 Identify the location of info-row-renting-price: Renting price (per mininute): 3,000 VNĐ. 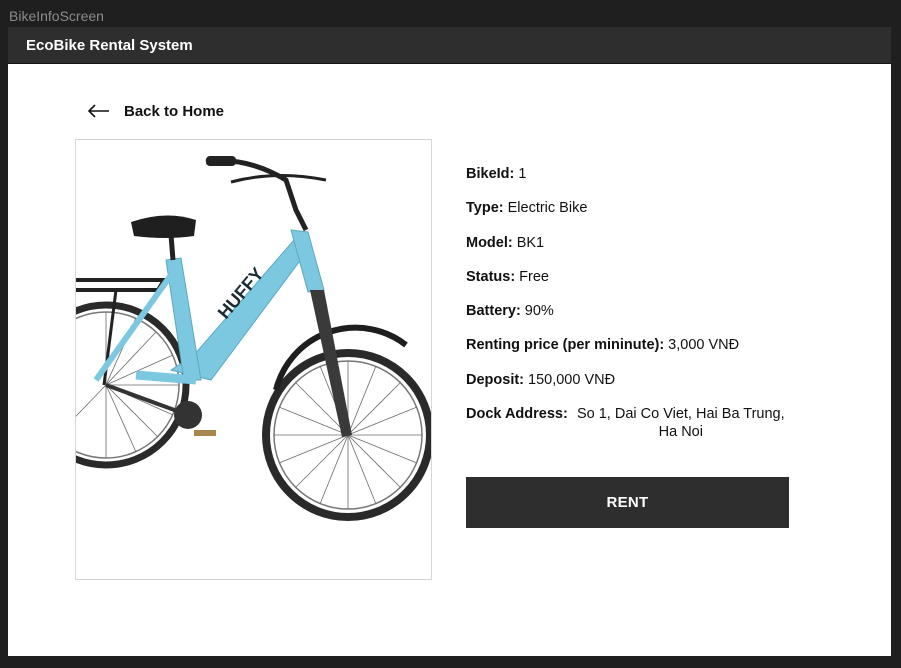
(646, 345).